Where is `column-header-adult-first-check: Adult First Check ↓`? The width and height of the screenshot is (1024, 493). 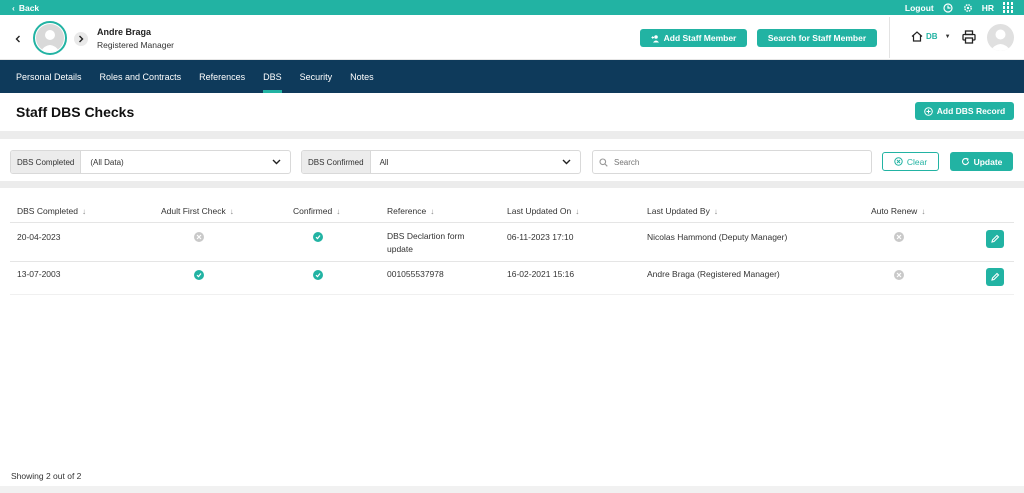
column-header-adult-first-check: Adult First Check ↓ is located at coordinates (197, 211).